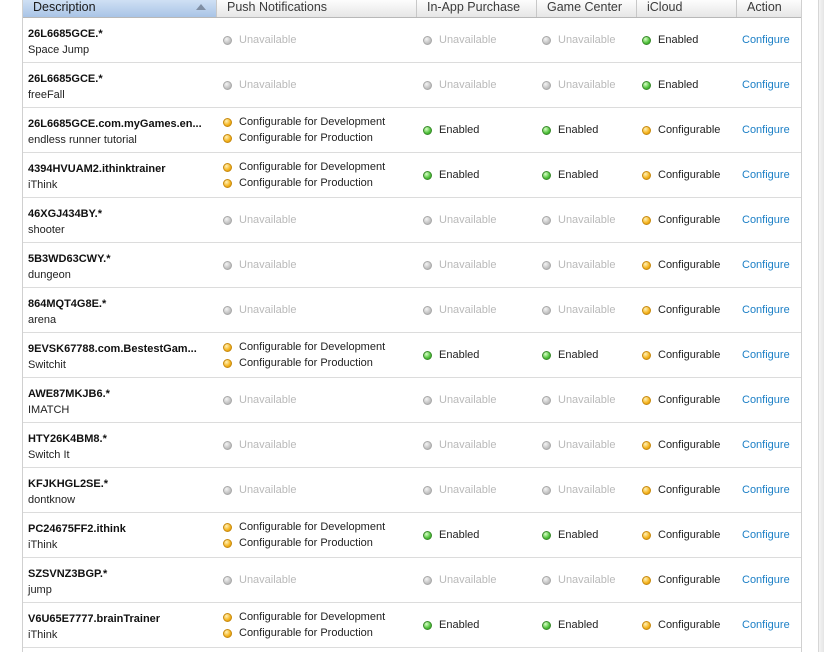 This screenshot has height=652, width=824. I want to click on icloud-cell: Enabled, so click(691, 85).